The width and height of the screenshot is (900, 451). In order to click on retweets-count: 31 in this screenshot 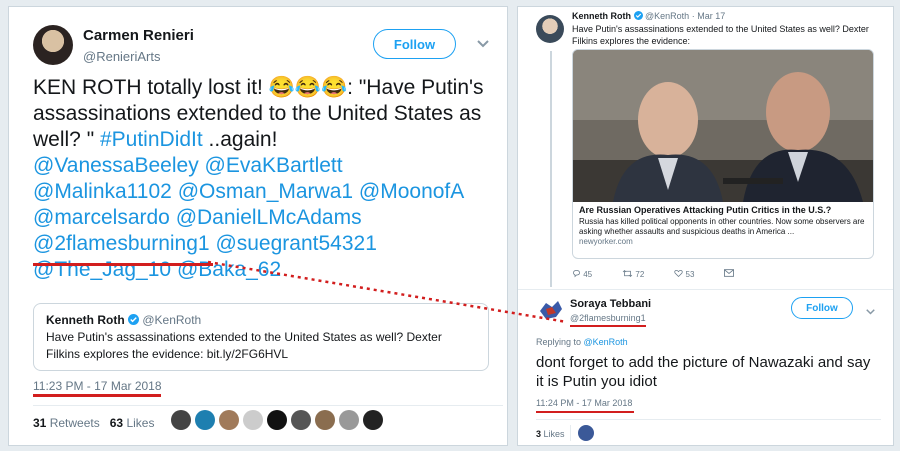, I will do `click(39, 423)`.